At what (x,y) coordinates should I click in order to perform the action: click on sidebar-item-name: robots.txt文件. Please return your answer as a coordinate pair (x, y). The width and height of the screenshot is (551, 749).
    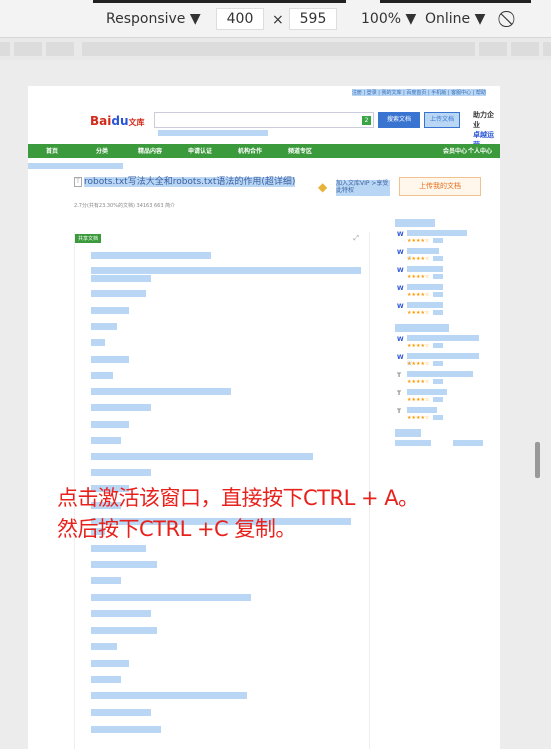
    Looking at the image, I should click on (423, 255).